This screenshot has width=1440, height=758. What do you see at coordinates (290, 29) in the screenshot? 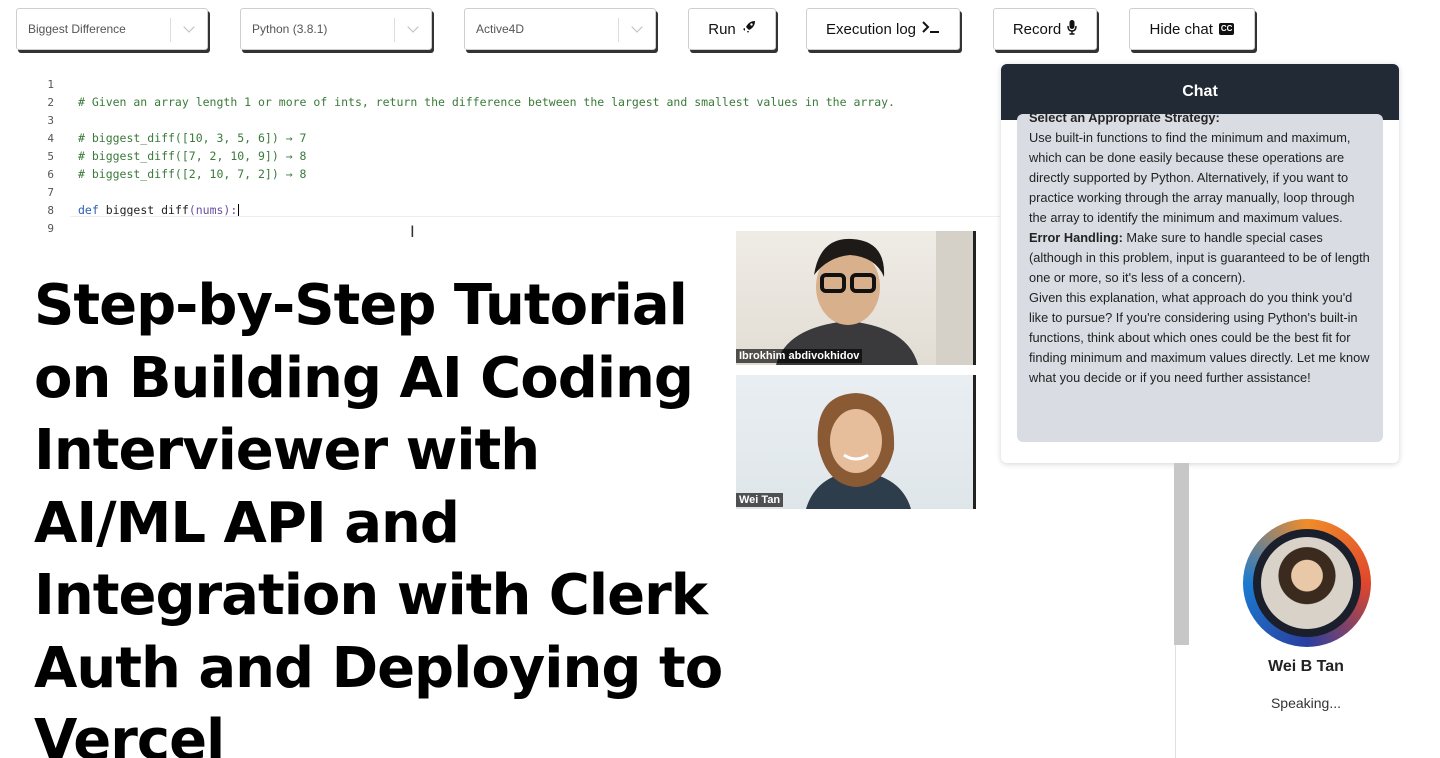
I see `language-select-value: Python (3.8.1)` at bounding box center [290, 29].